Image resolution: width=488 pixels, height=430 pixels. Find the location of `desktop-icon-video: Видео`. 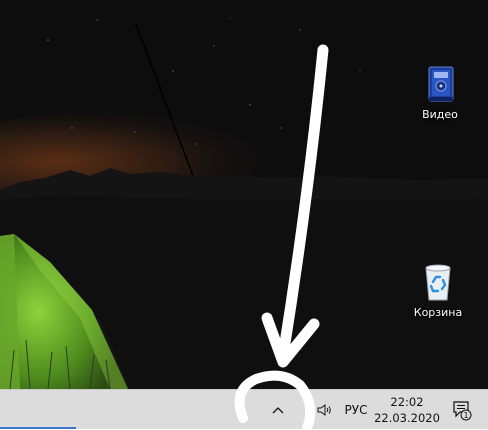

desktop-icon-video: Видео is located at coordinates (440, 92).